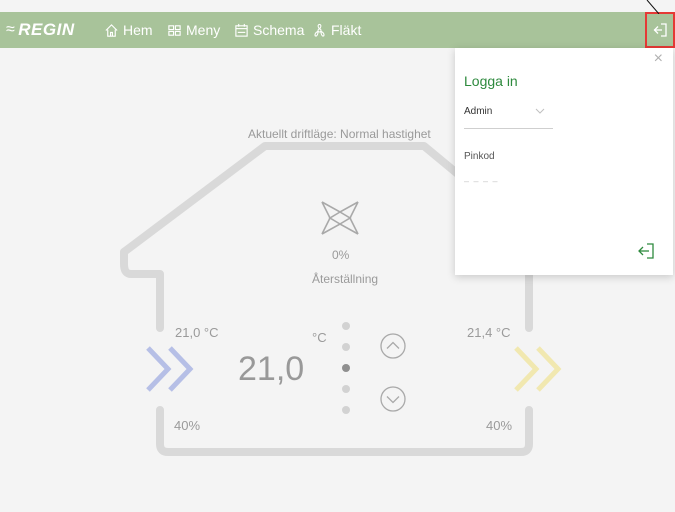  Describe the element at coordinates (319, 337) in the screenshot. I see `setpoint-unit: °C` at that location.